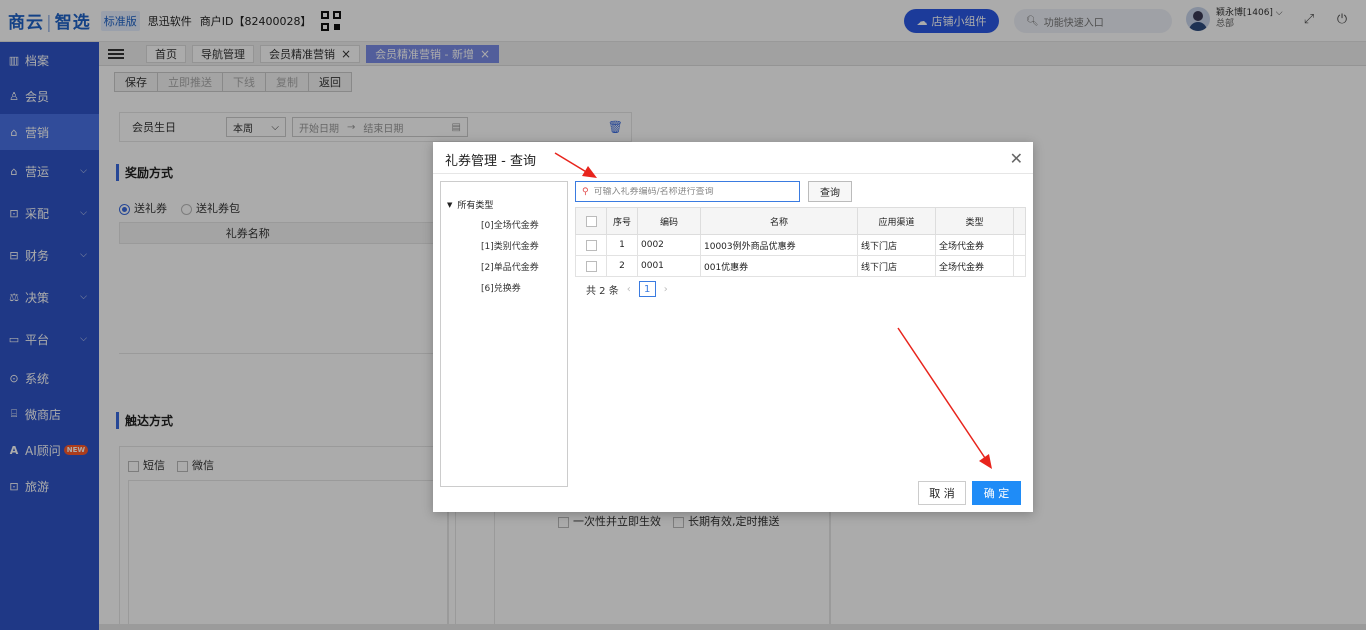 The width and height of the screenshot is (1366, 630). I want to click on column-header: 类型, so click(974, 221).